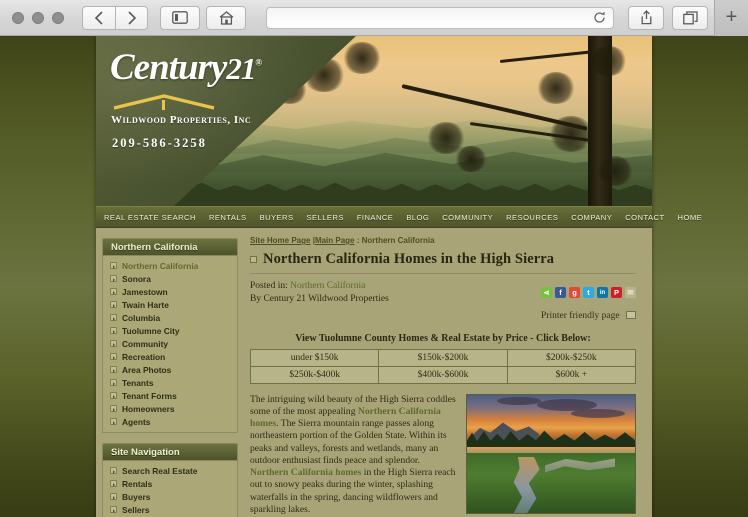  Describe the element at coordinates (170, 304) in the screenshot. I see `sidebar-item-twain-harte: Twain Harte` at that location.